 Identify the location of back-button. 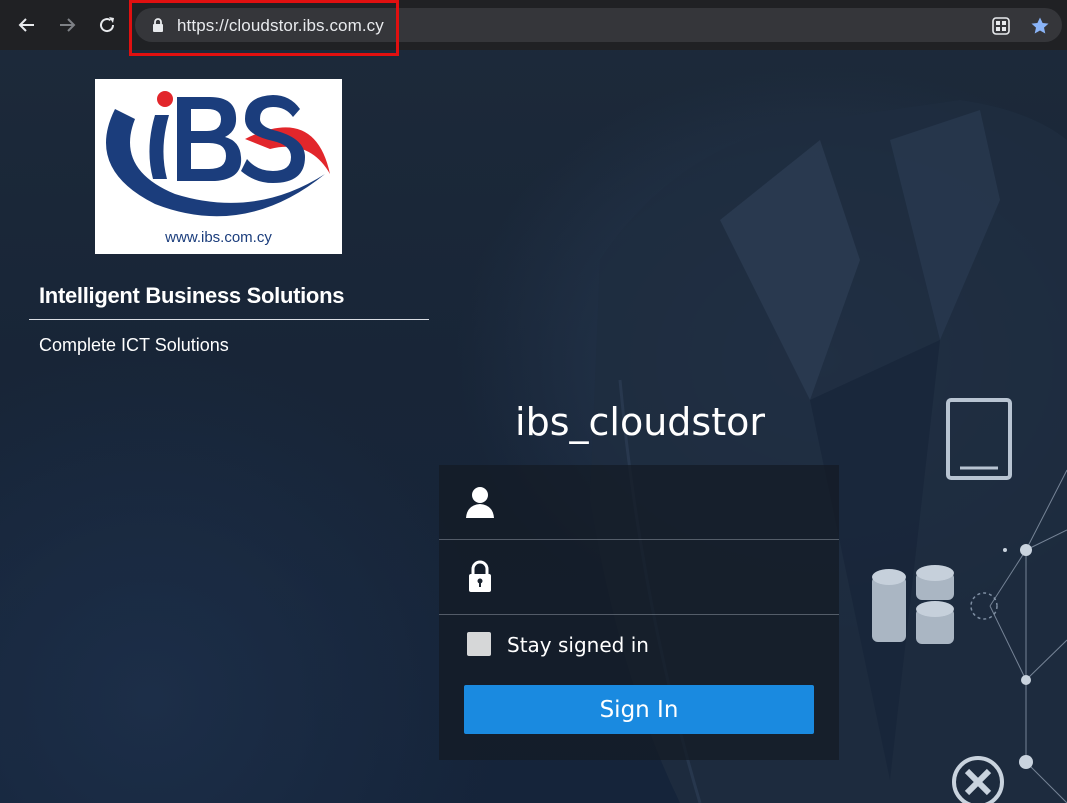
(27, 25).